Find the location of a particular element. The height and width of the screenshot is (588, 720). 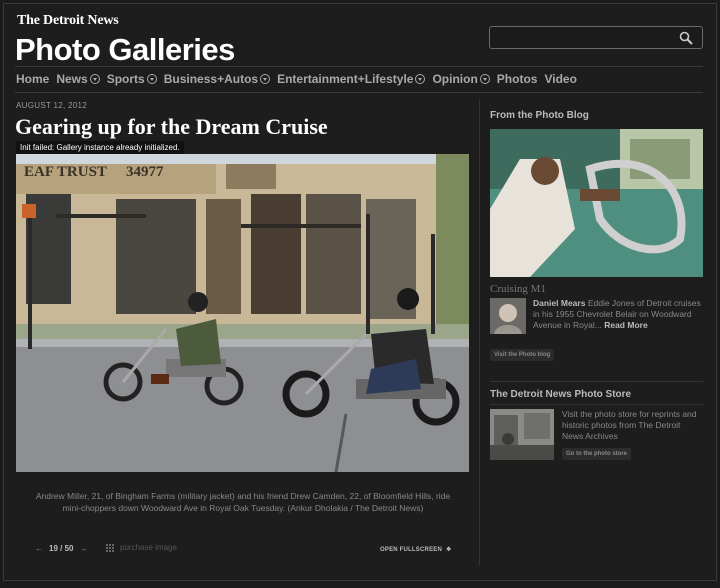

nav-item-home: Home is located at coordinates (32, 79).